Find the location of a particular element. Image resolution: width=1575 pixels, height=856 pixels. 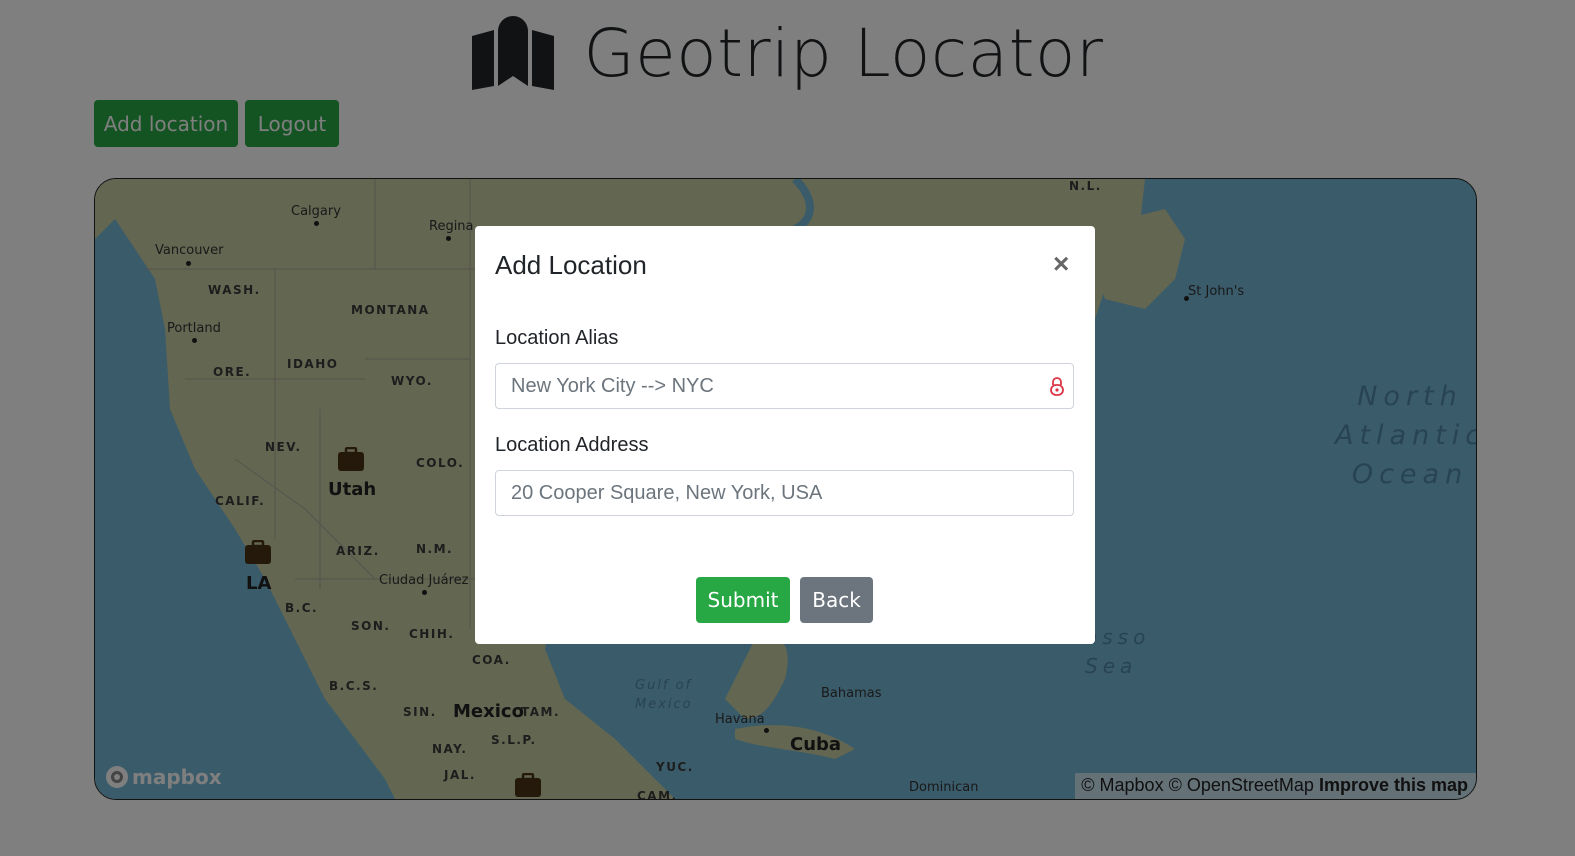

location-alias-label: Location Alias is located at coordinates (557, 338).